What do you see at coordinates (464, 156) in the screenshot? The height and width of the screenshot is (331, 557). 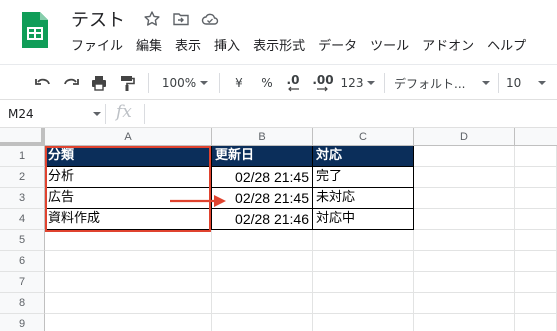 I see `cell-d1` at bounding box center [464, 156].